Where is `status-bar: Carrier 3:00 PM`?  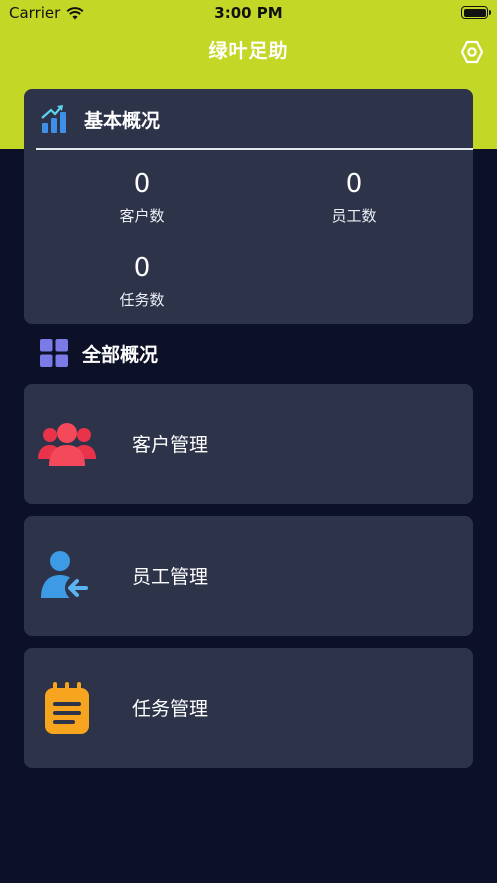
status-bar: Carrier 3:00 PM is located at coordinates (248, 13).